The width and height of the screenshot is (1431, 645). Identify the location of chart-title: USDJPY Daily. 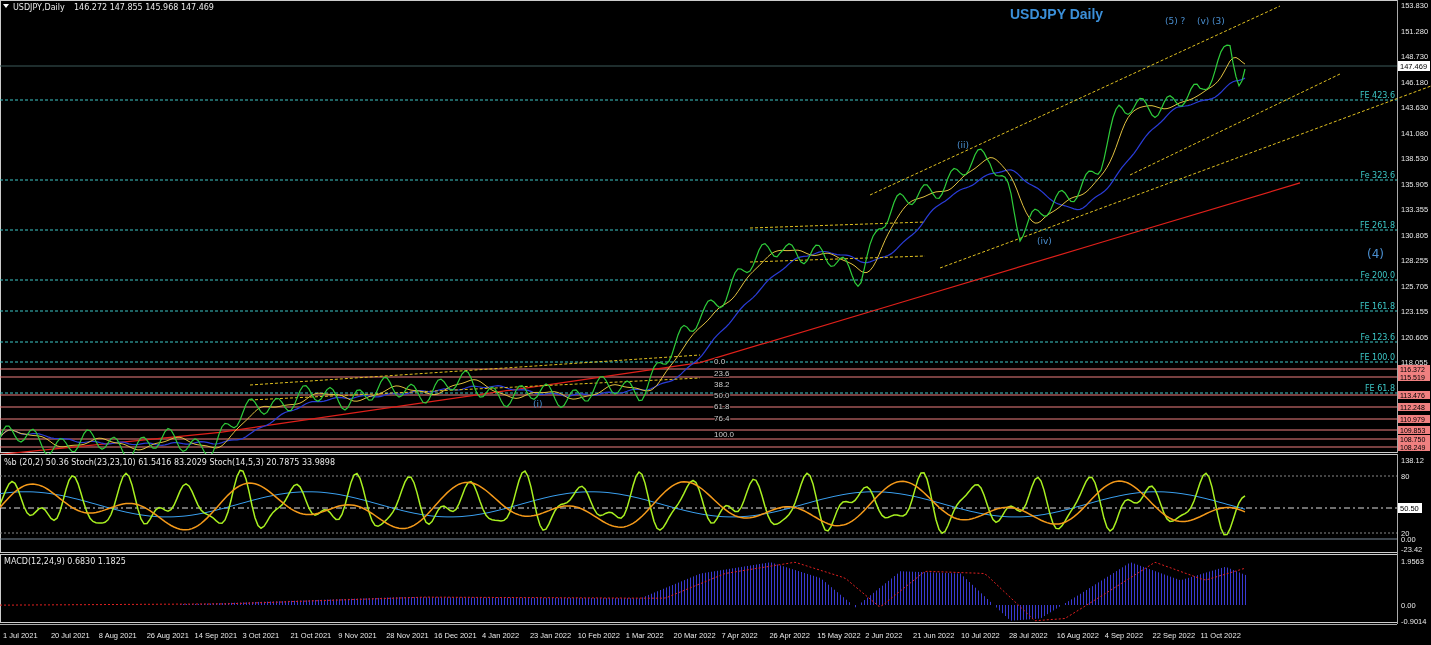
(1057, 14).